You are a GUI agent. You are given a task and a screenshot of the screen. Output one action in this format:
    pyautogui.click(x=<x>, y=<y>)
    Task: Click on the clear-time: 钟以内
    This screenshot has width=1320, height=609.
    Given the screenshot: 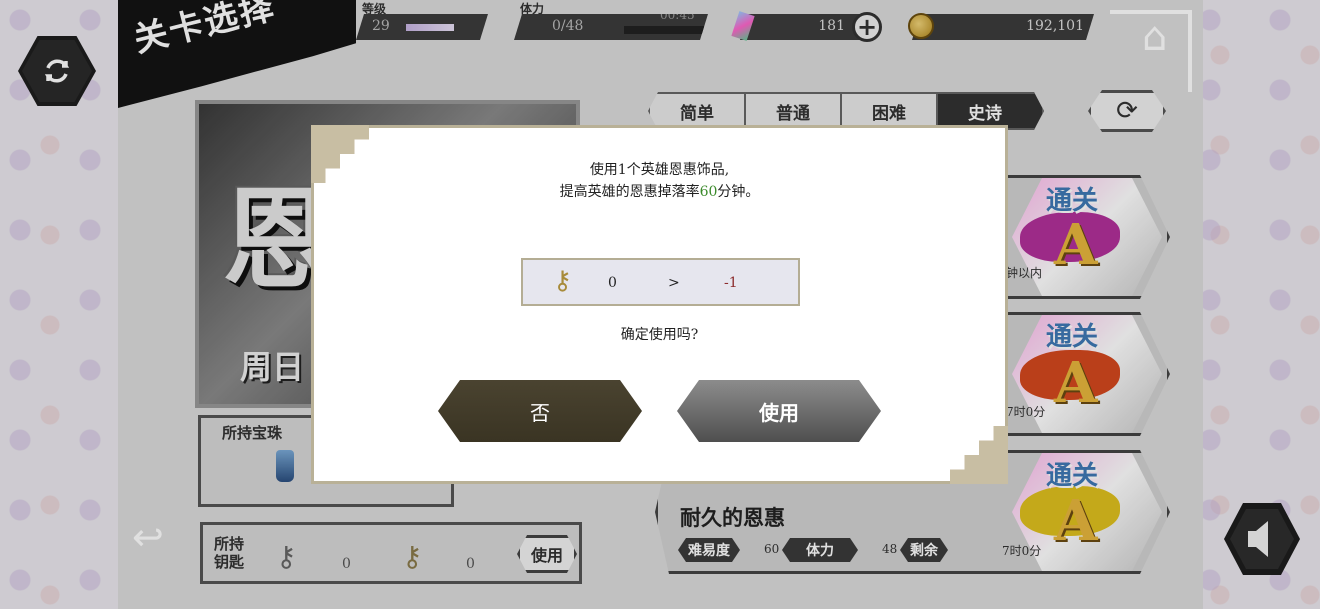 What is the action you would take?
    pyautogui.click(x=1024, y=273)
    